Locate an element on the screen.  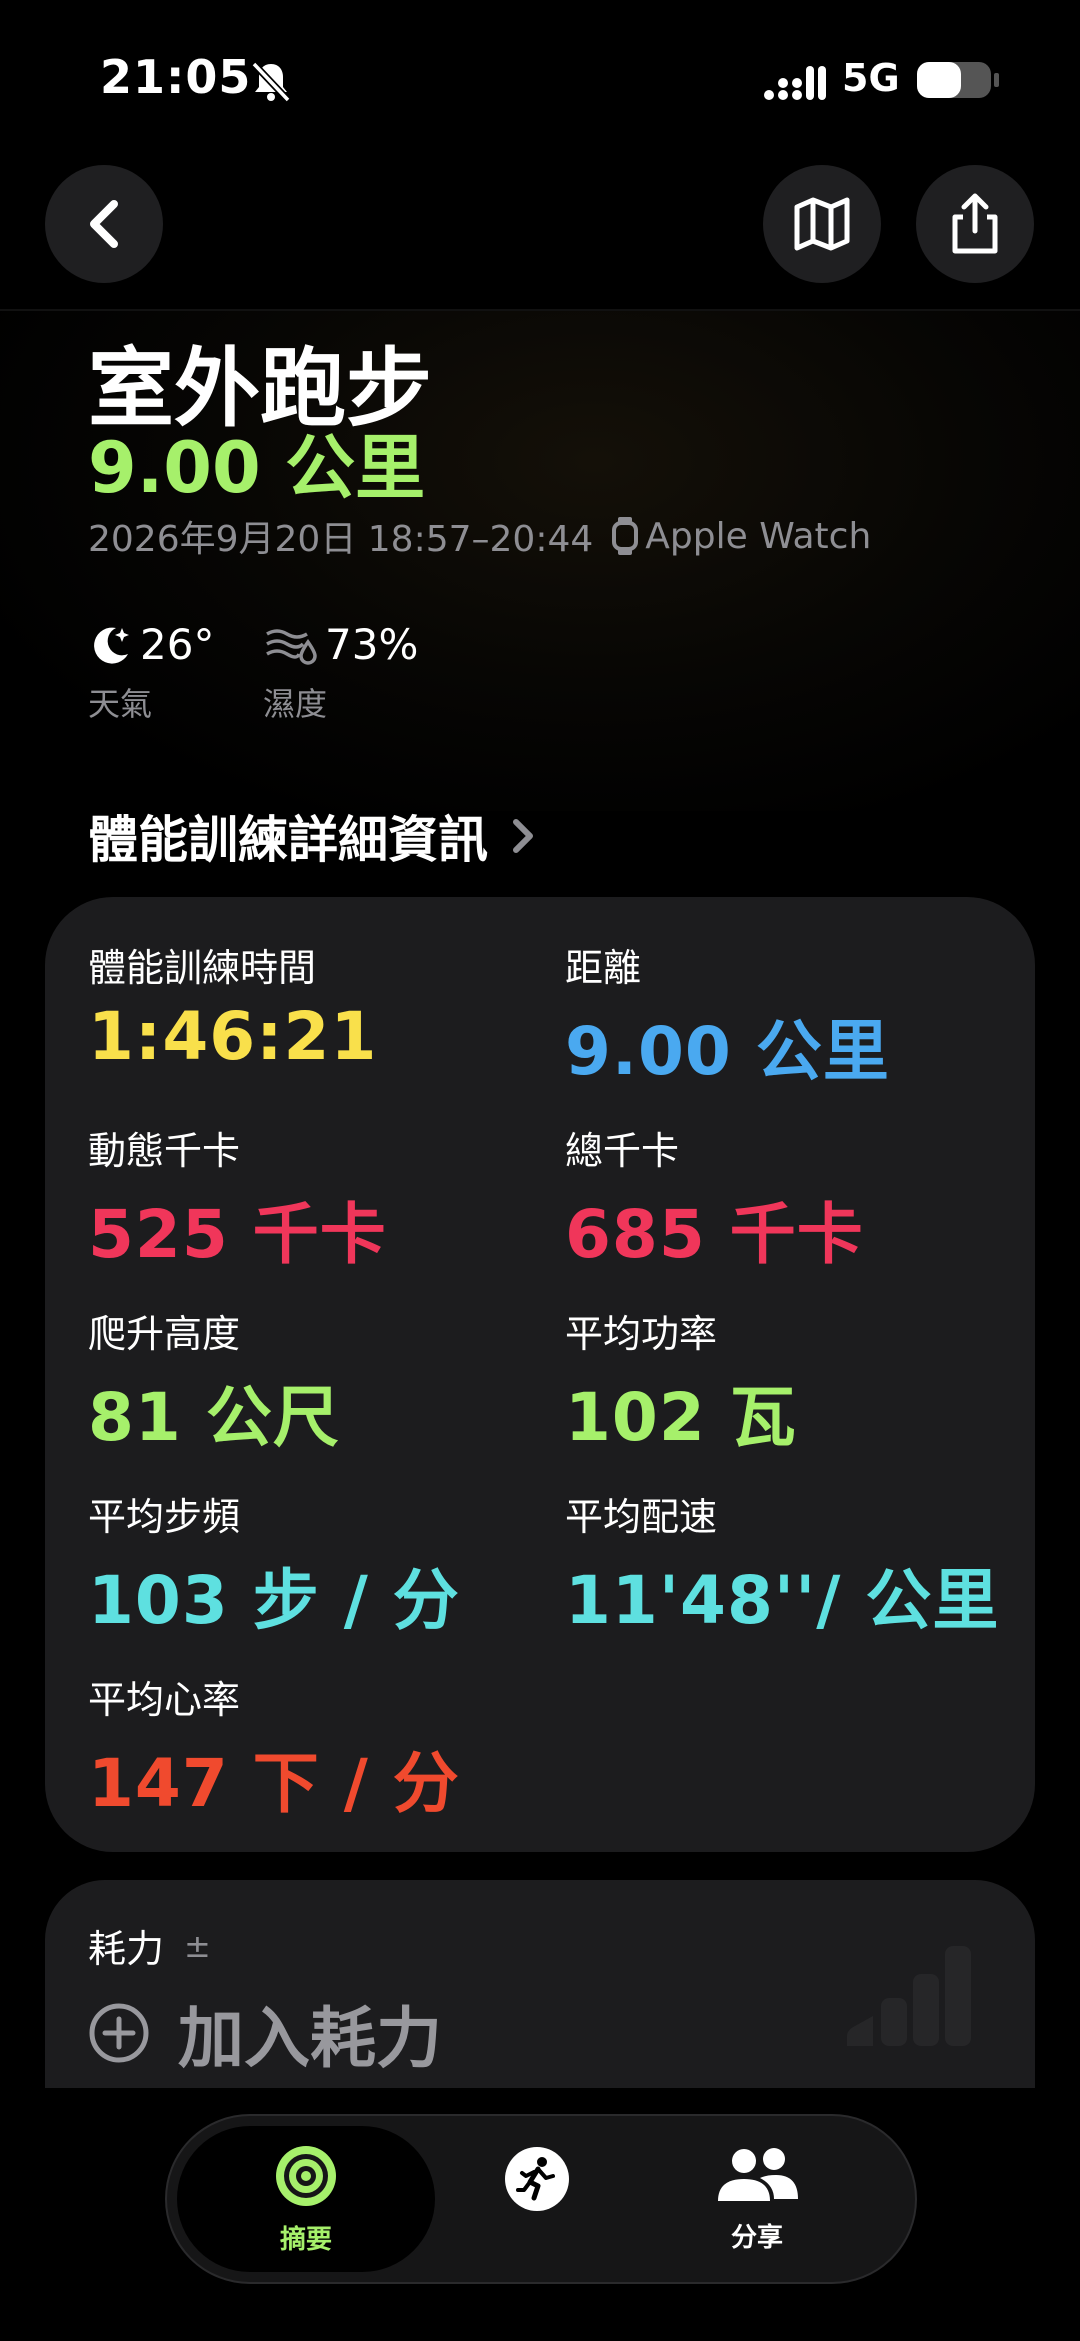
temperature-label: 天氣 is located at coordinates (120, 704).